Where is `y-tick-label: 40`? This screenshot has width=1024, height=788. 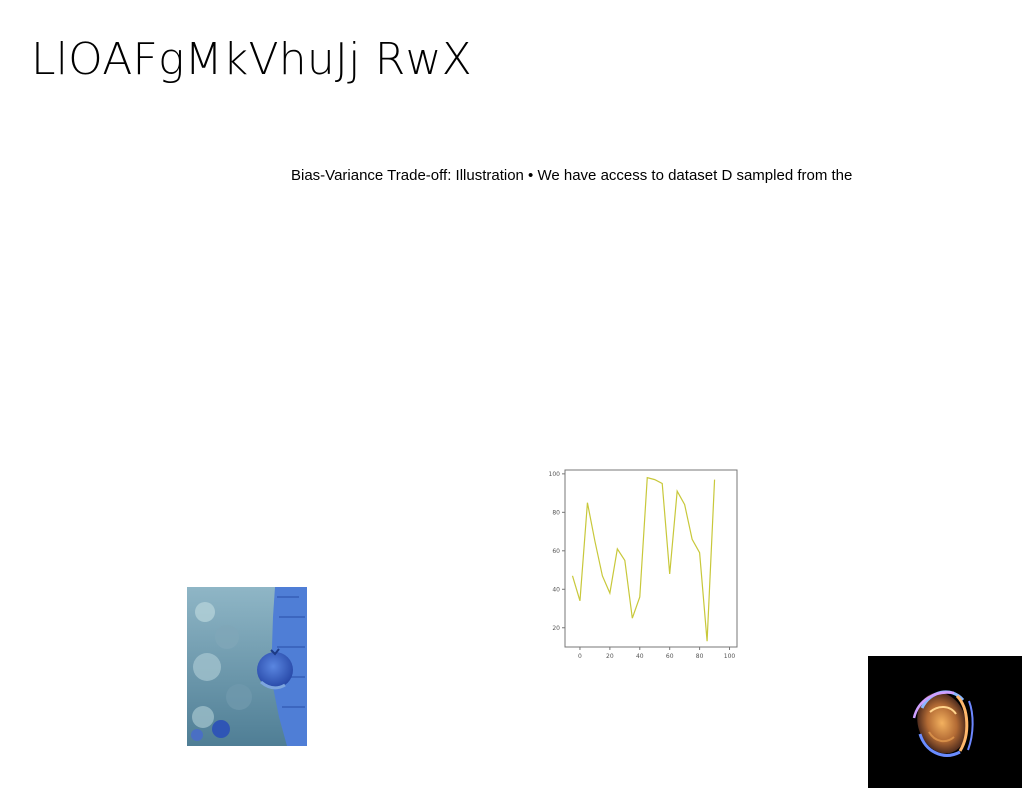
y-tick-label: 40 is located at coordinates (556, 589).